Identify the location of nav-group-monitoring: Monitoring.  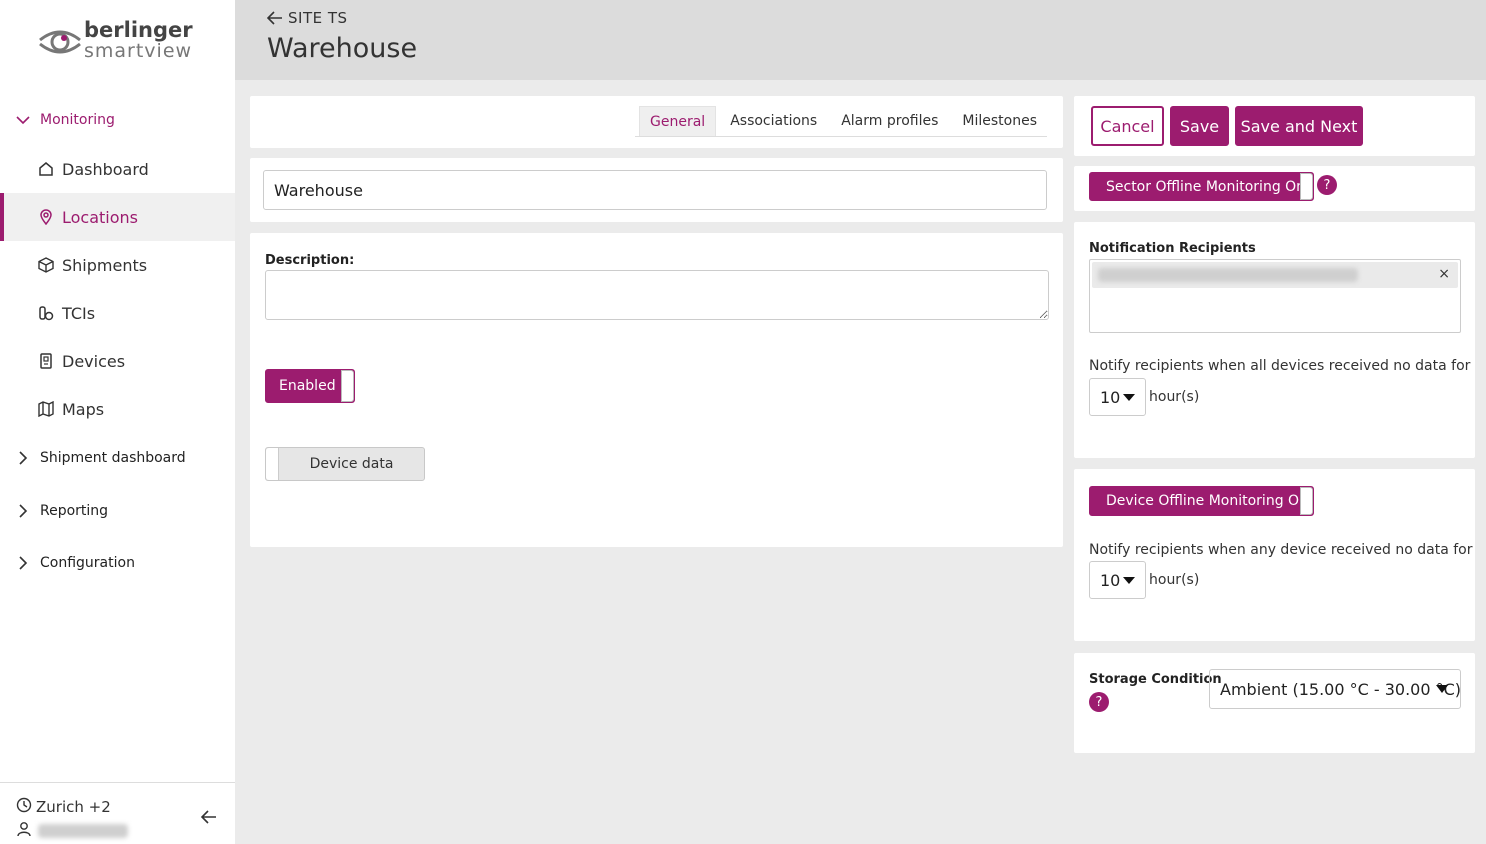
(117, 120).